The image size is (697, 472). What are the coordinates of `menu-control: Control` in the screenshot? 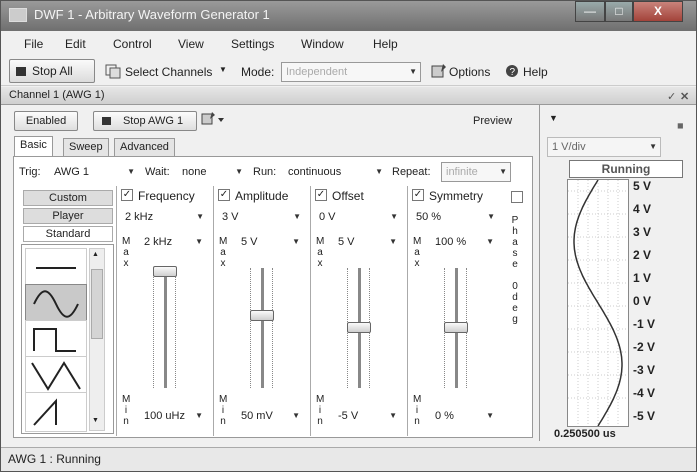 It's located at (132, 44).